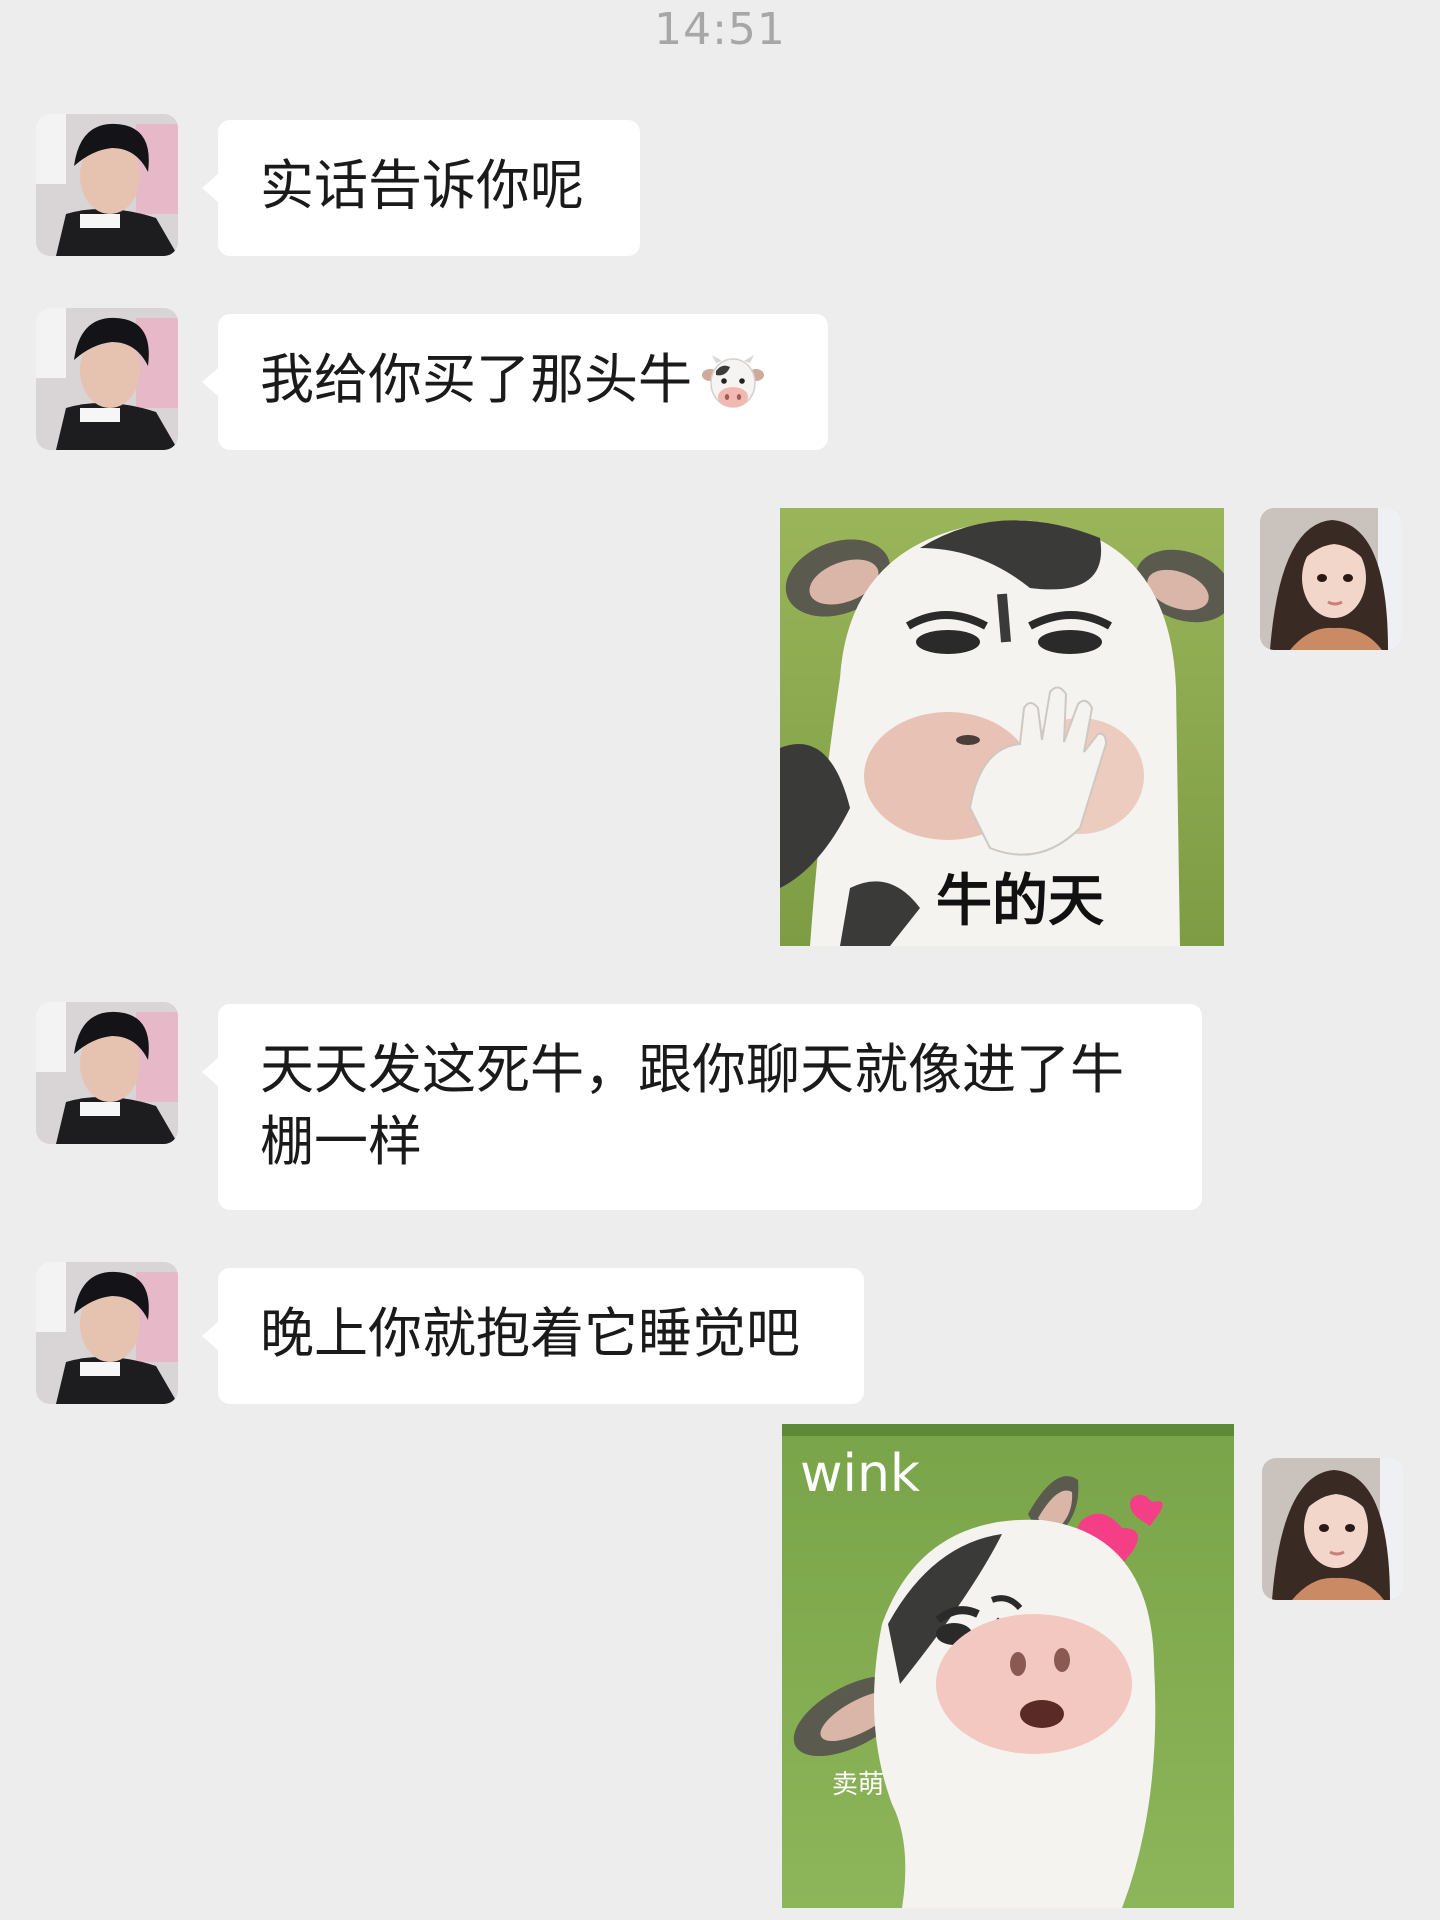  I want to click on sticker-image: wink 卖萌, so click(1008, 1666).